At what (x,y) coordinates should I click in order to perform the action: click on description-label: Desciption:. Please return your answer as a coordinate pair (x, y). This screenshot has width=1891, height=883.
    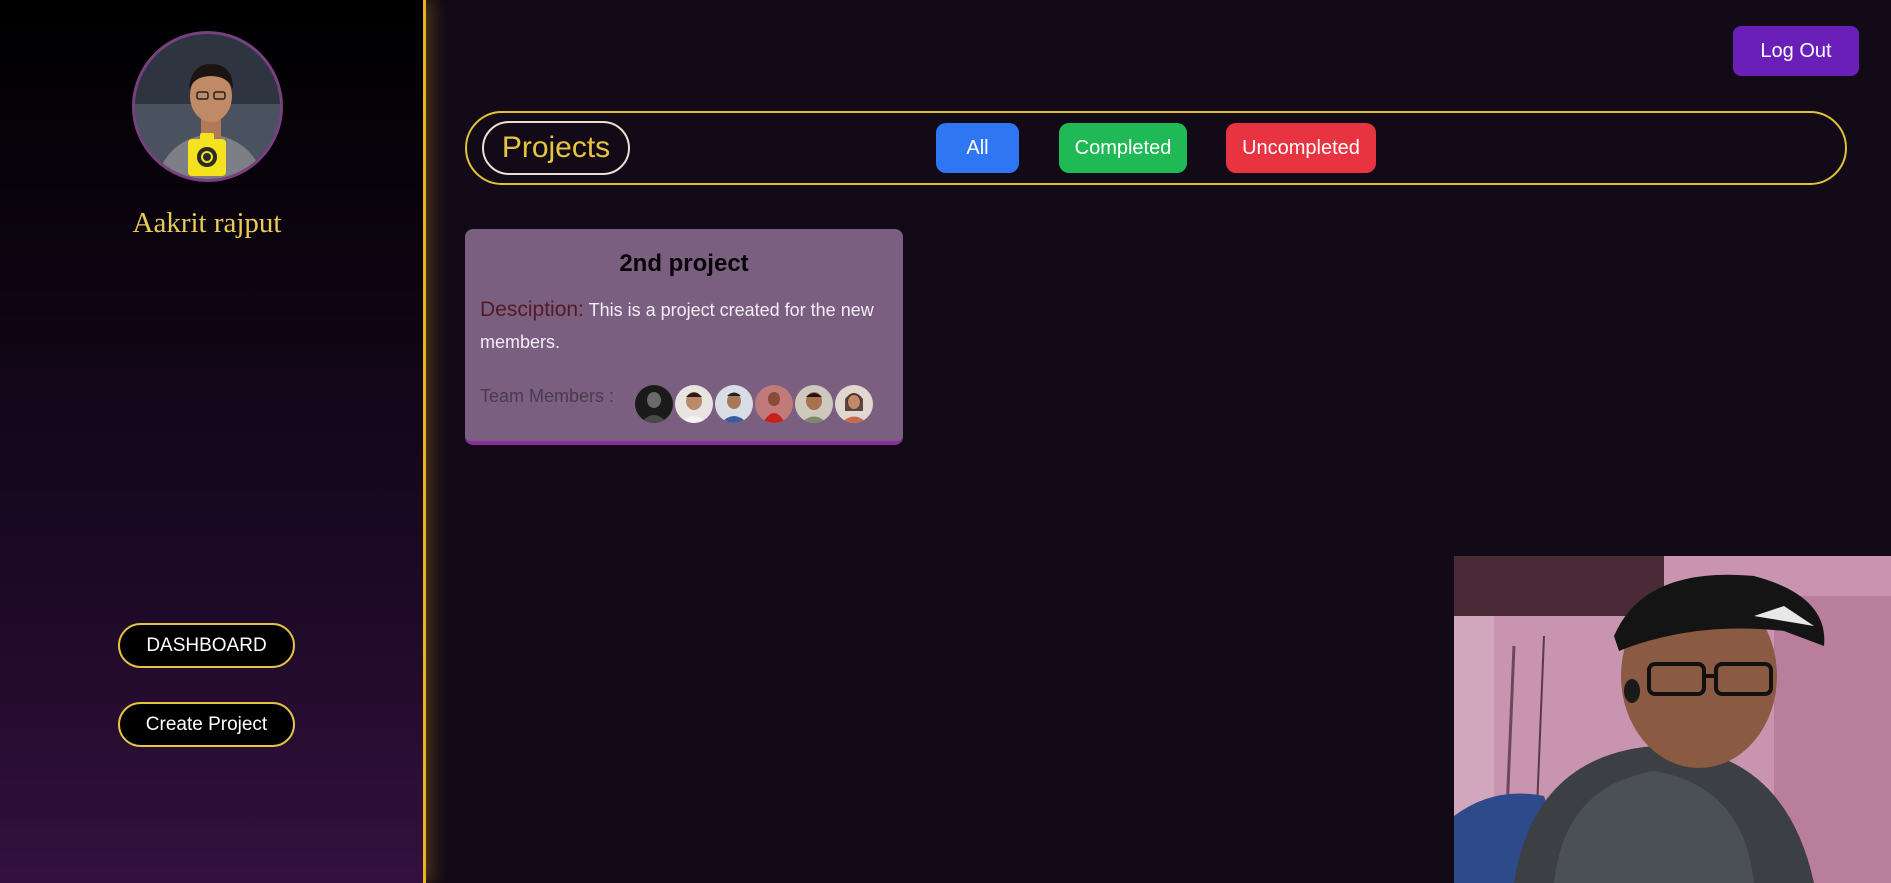
    Looking at the image, I should click on (532, 309).